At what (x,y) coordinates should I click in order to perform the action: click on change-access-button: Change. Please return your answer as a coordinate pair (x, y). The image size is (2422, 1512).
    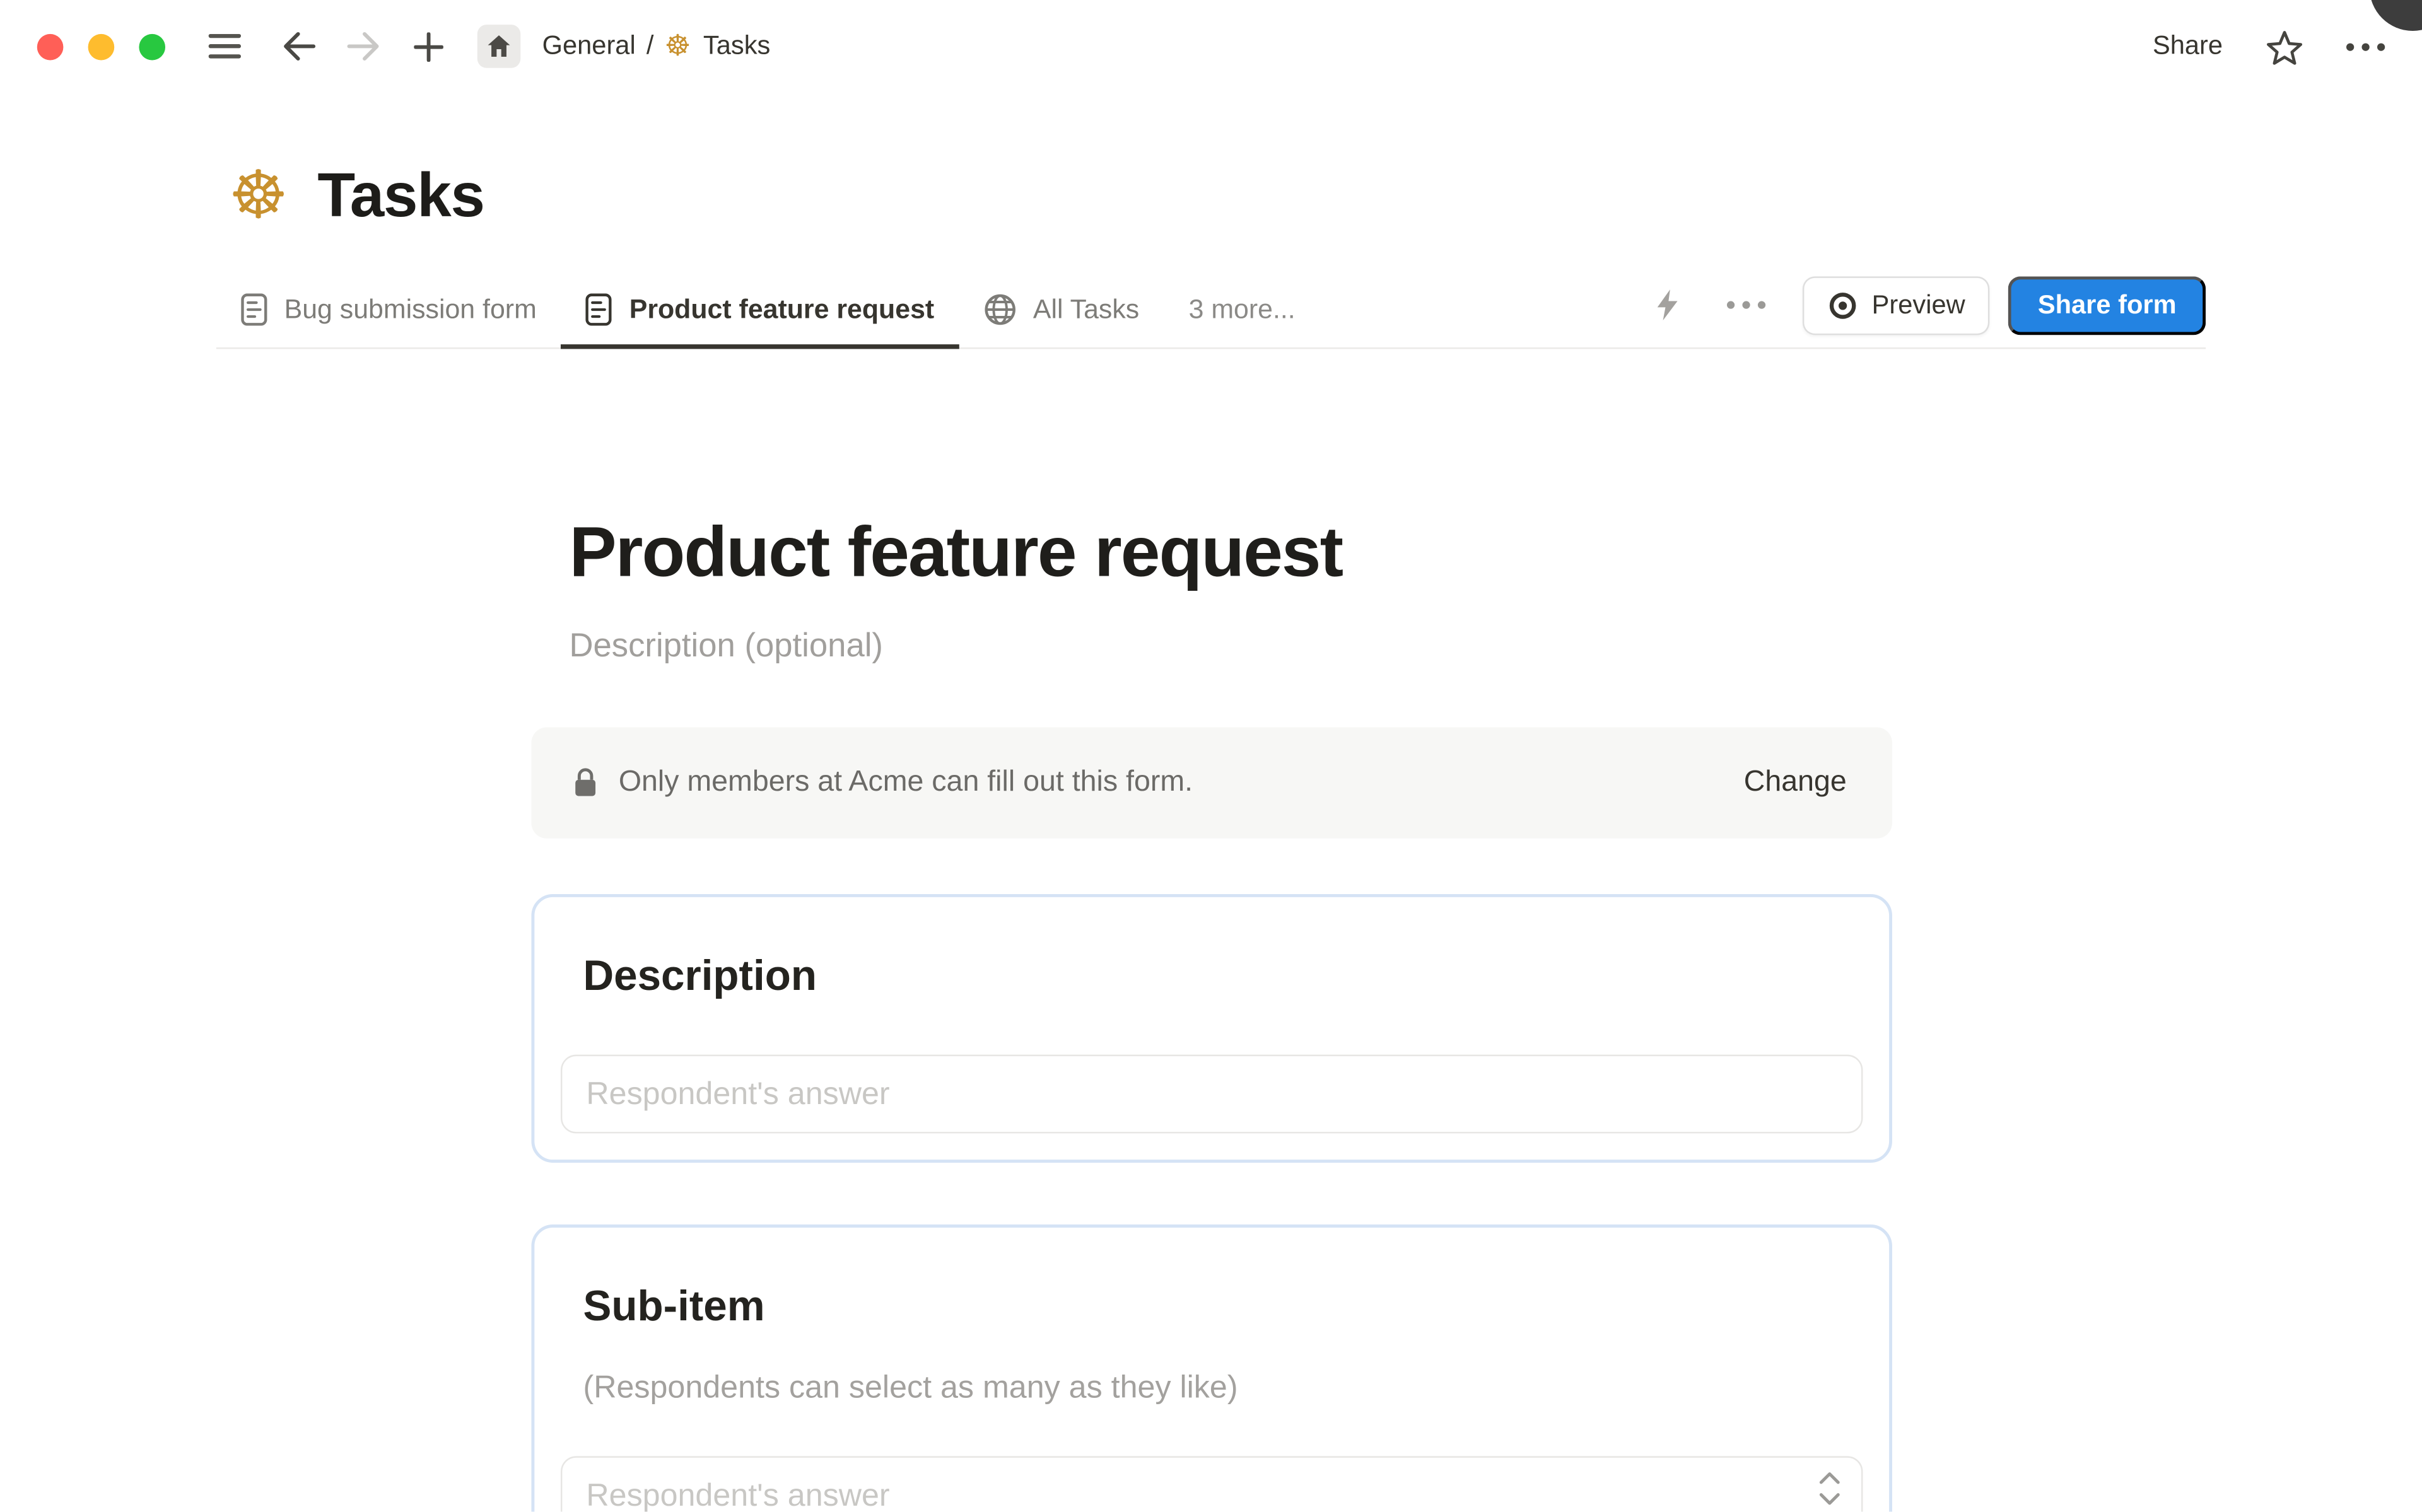
    Looking at the image, I should click on (1795, 783).